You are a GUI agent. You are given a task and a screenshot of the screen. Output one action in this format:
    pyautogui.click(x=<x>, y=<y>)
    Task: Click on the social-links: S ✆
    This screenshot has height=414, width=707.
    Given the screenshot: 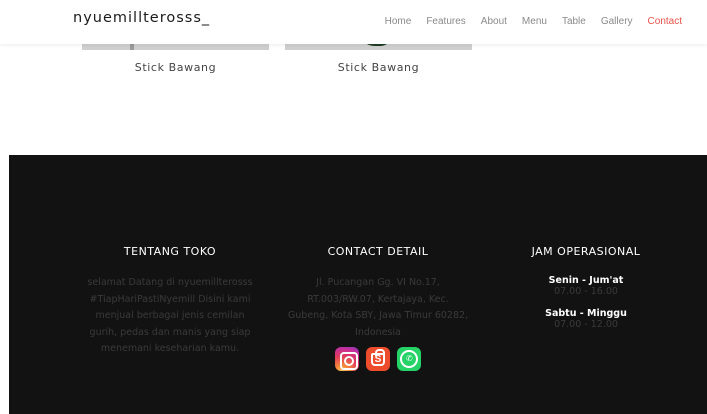 What is the action you would take?
    pyautogui.click(x=378, y=359)
    